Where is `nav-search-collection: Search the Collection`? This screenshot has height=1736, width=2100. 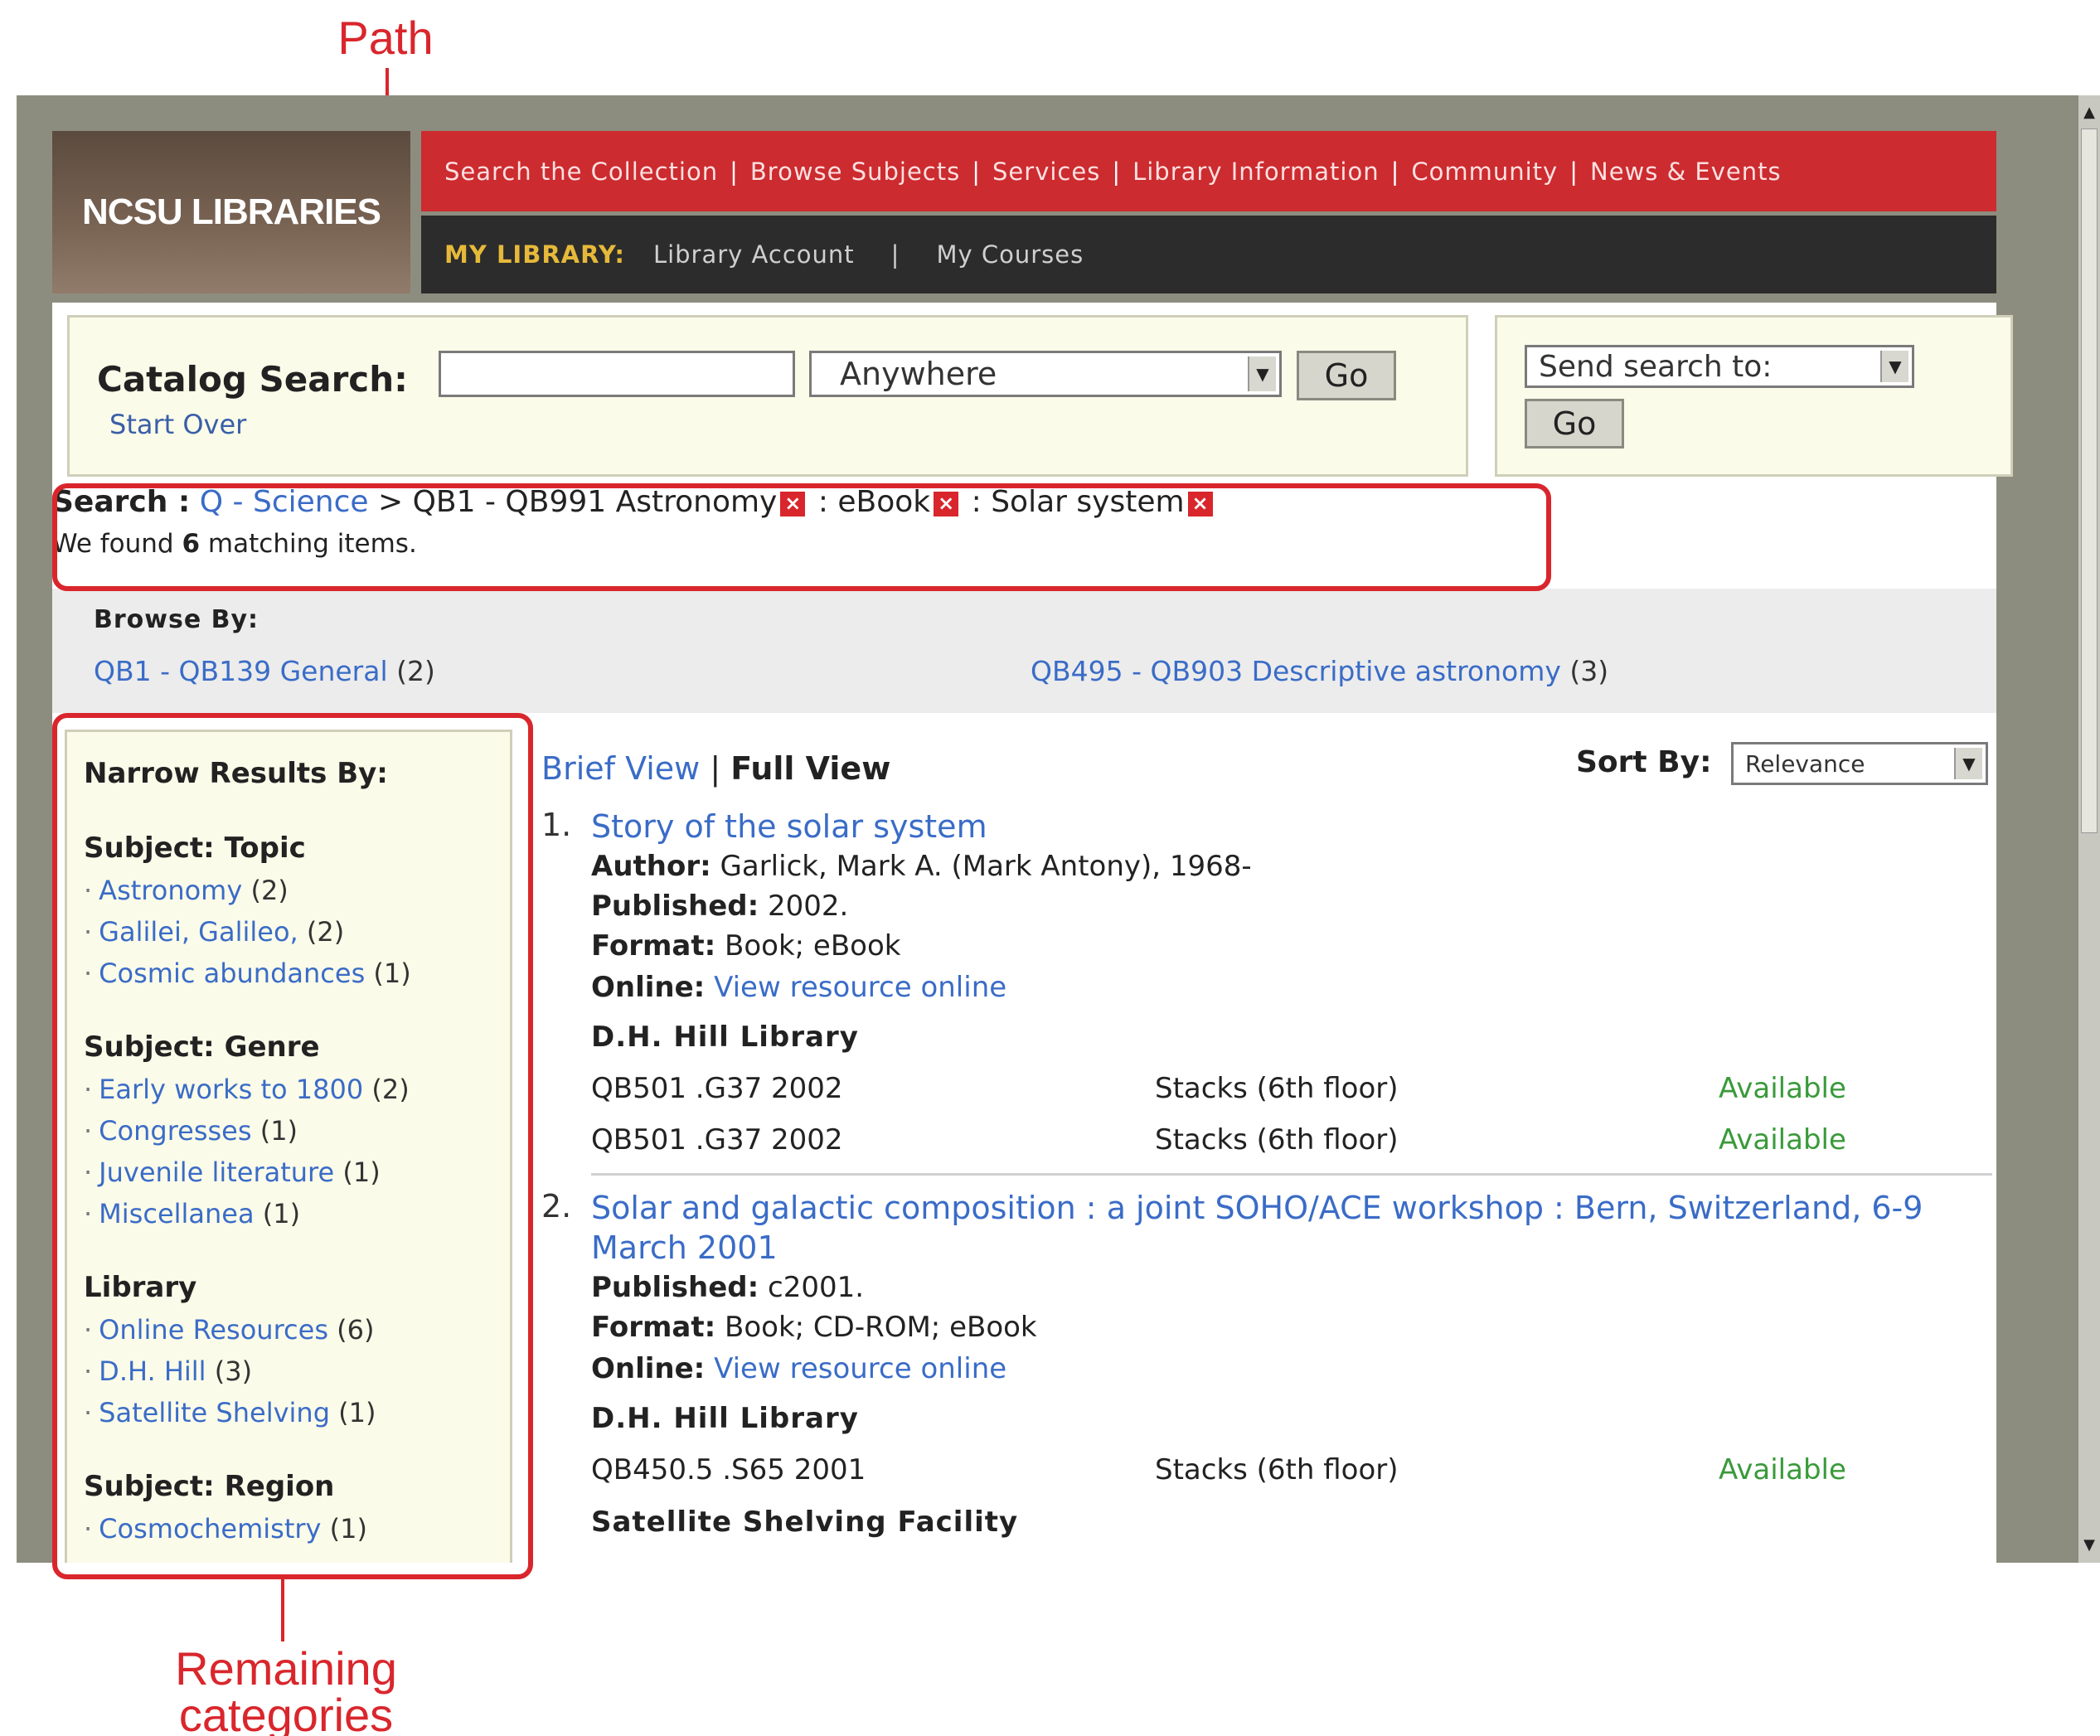
nav-search-collection: Search the Collection is located at coordinates (581, 172).